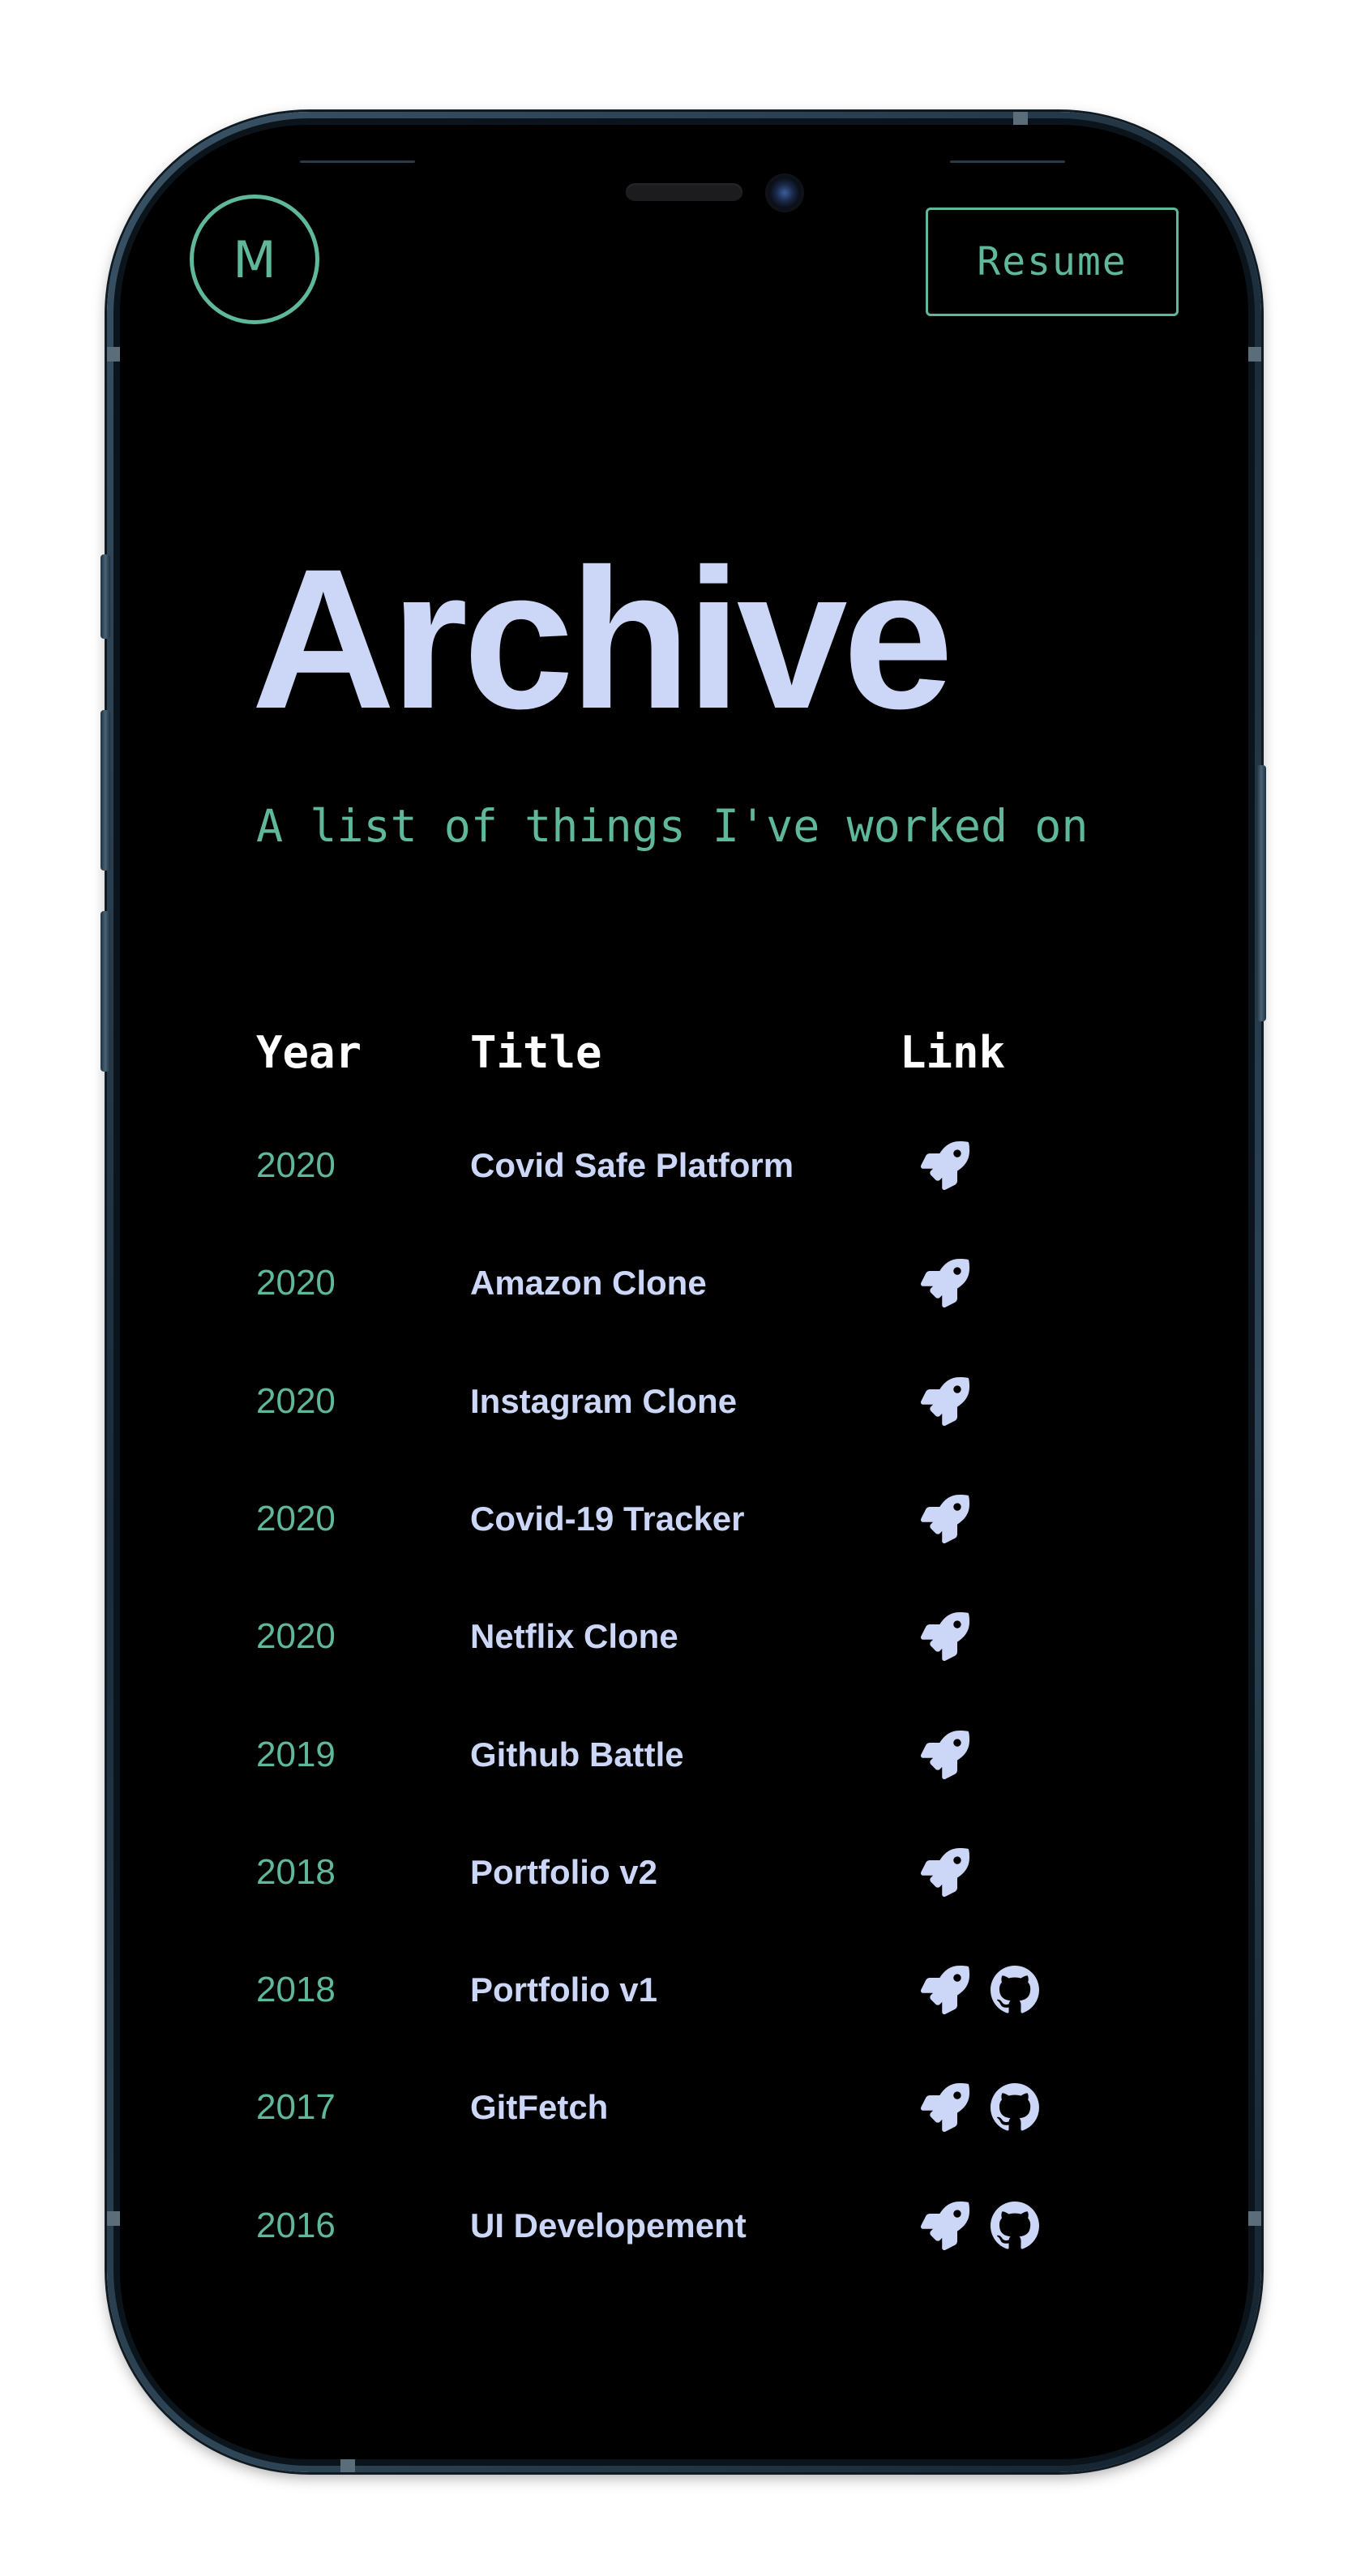 The width and height of the screenshot is (1365, 2576). What do you see at coordinates (577, 1754) in the screenshot?
I see `row-title: Github Battle` at bounding box center [577, 1754].